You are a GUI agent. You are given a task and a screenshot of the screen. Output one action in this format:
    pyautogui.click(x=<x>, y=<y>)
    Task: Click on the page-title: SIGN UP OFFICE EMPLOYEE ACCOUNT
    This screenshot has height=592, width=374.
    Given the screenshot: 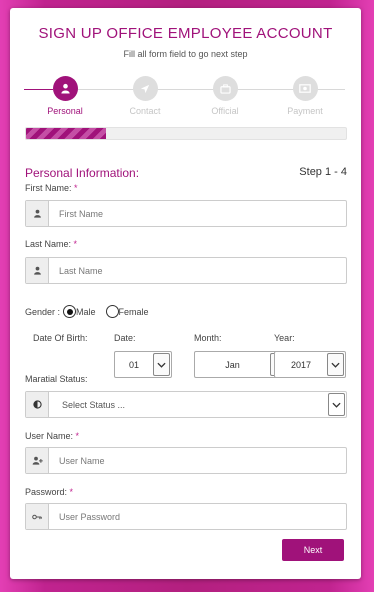 What is the action you would take?
    pyautogui.click(x=185, y=33)
    